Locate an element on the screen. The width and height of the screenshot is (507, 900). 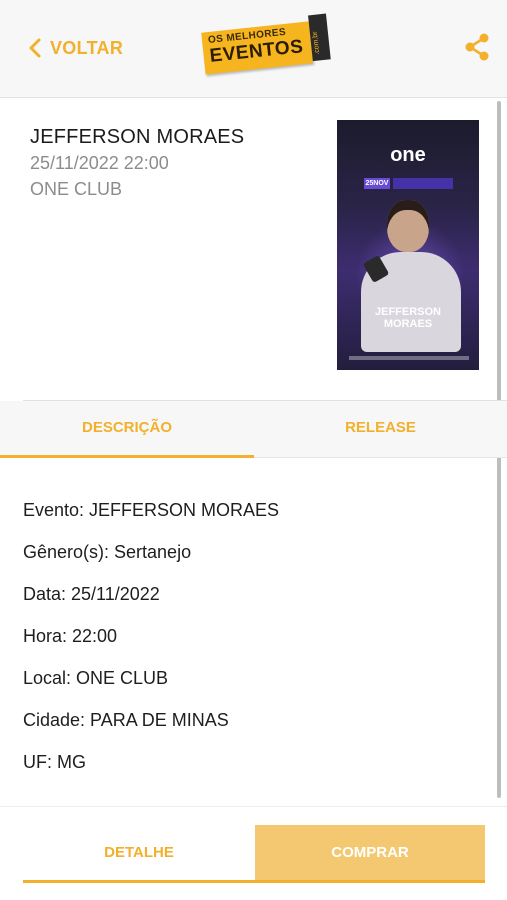
event-venue: ONE CLUB is located at coordinates (76, 189).